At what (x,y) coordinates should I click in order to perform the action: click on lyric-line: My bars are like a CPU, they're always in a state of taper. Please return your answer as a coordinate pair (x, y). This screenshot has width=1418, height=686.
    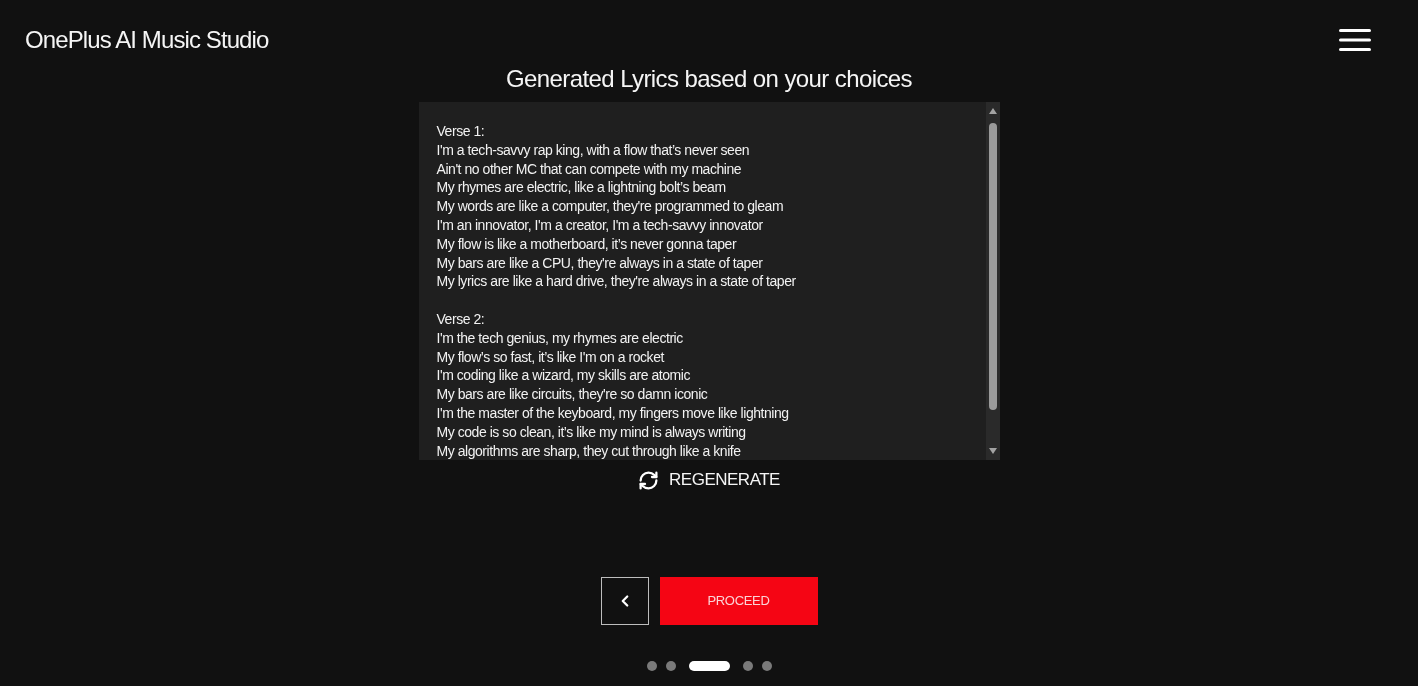
    Looking at the image, I should click on (599, 263).